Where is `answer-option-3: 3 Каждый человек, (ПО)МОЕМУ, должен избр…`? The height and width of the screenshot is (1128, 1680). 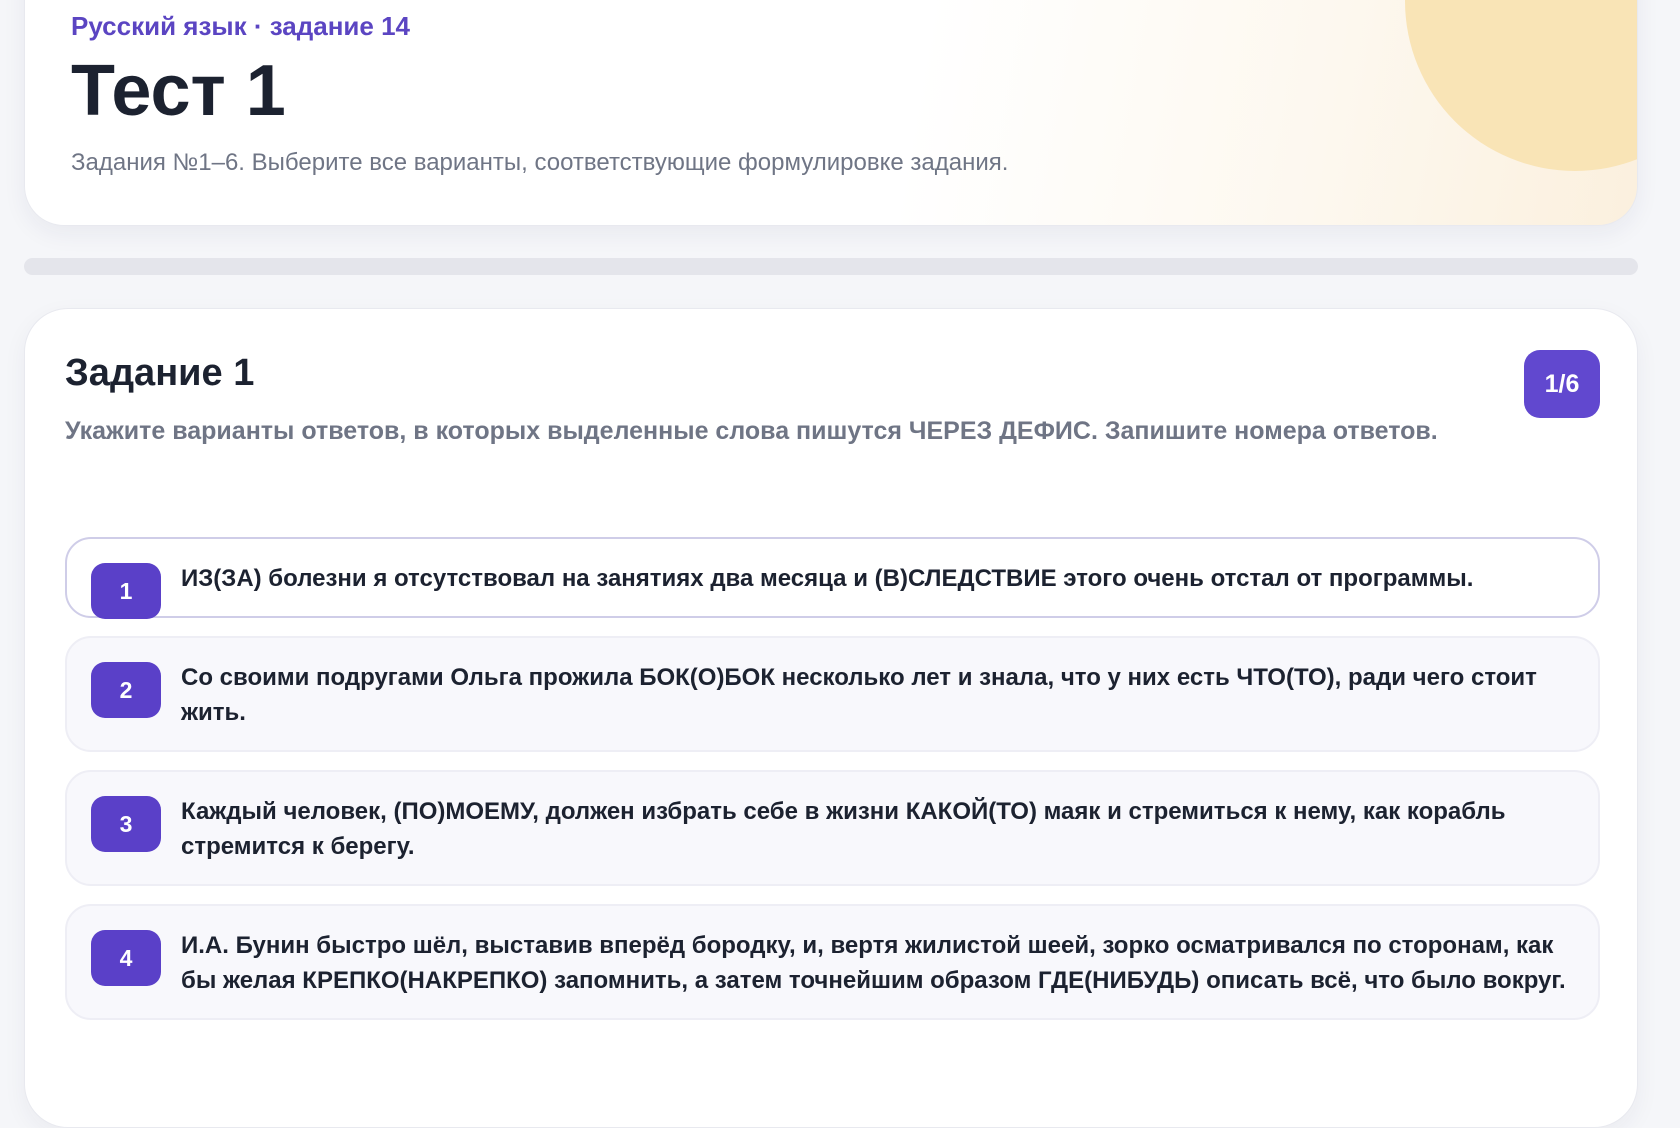
answer-option-3: 3 Каждый человек, (ПО)МОЕМУ, должен избр… is located at coordinates (832, 828).